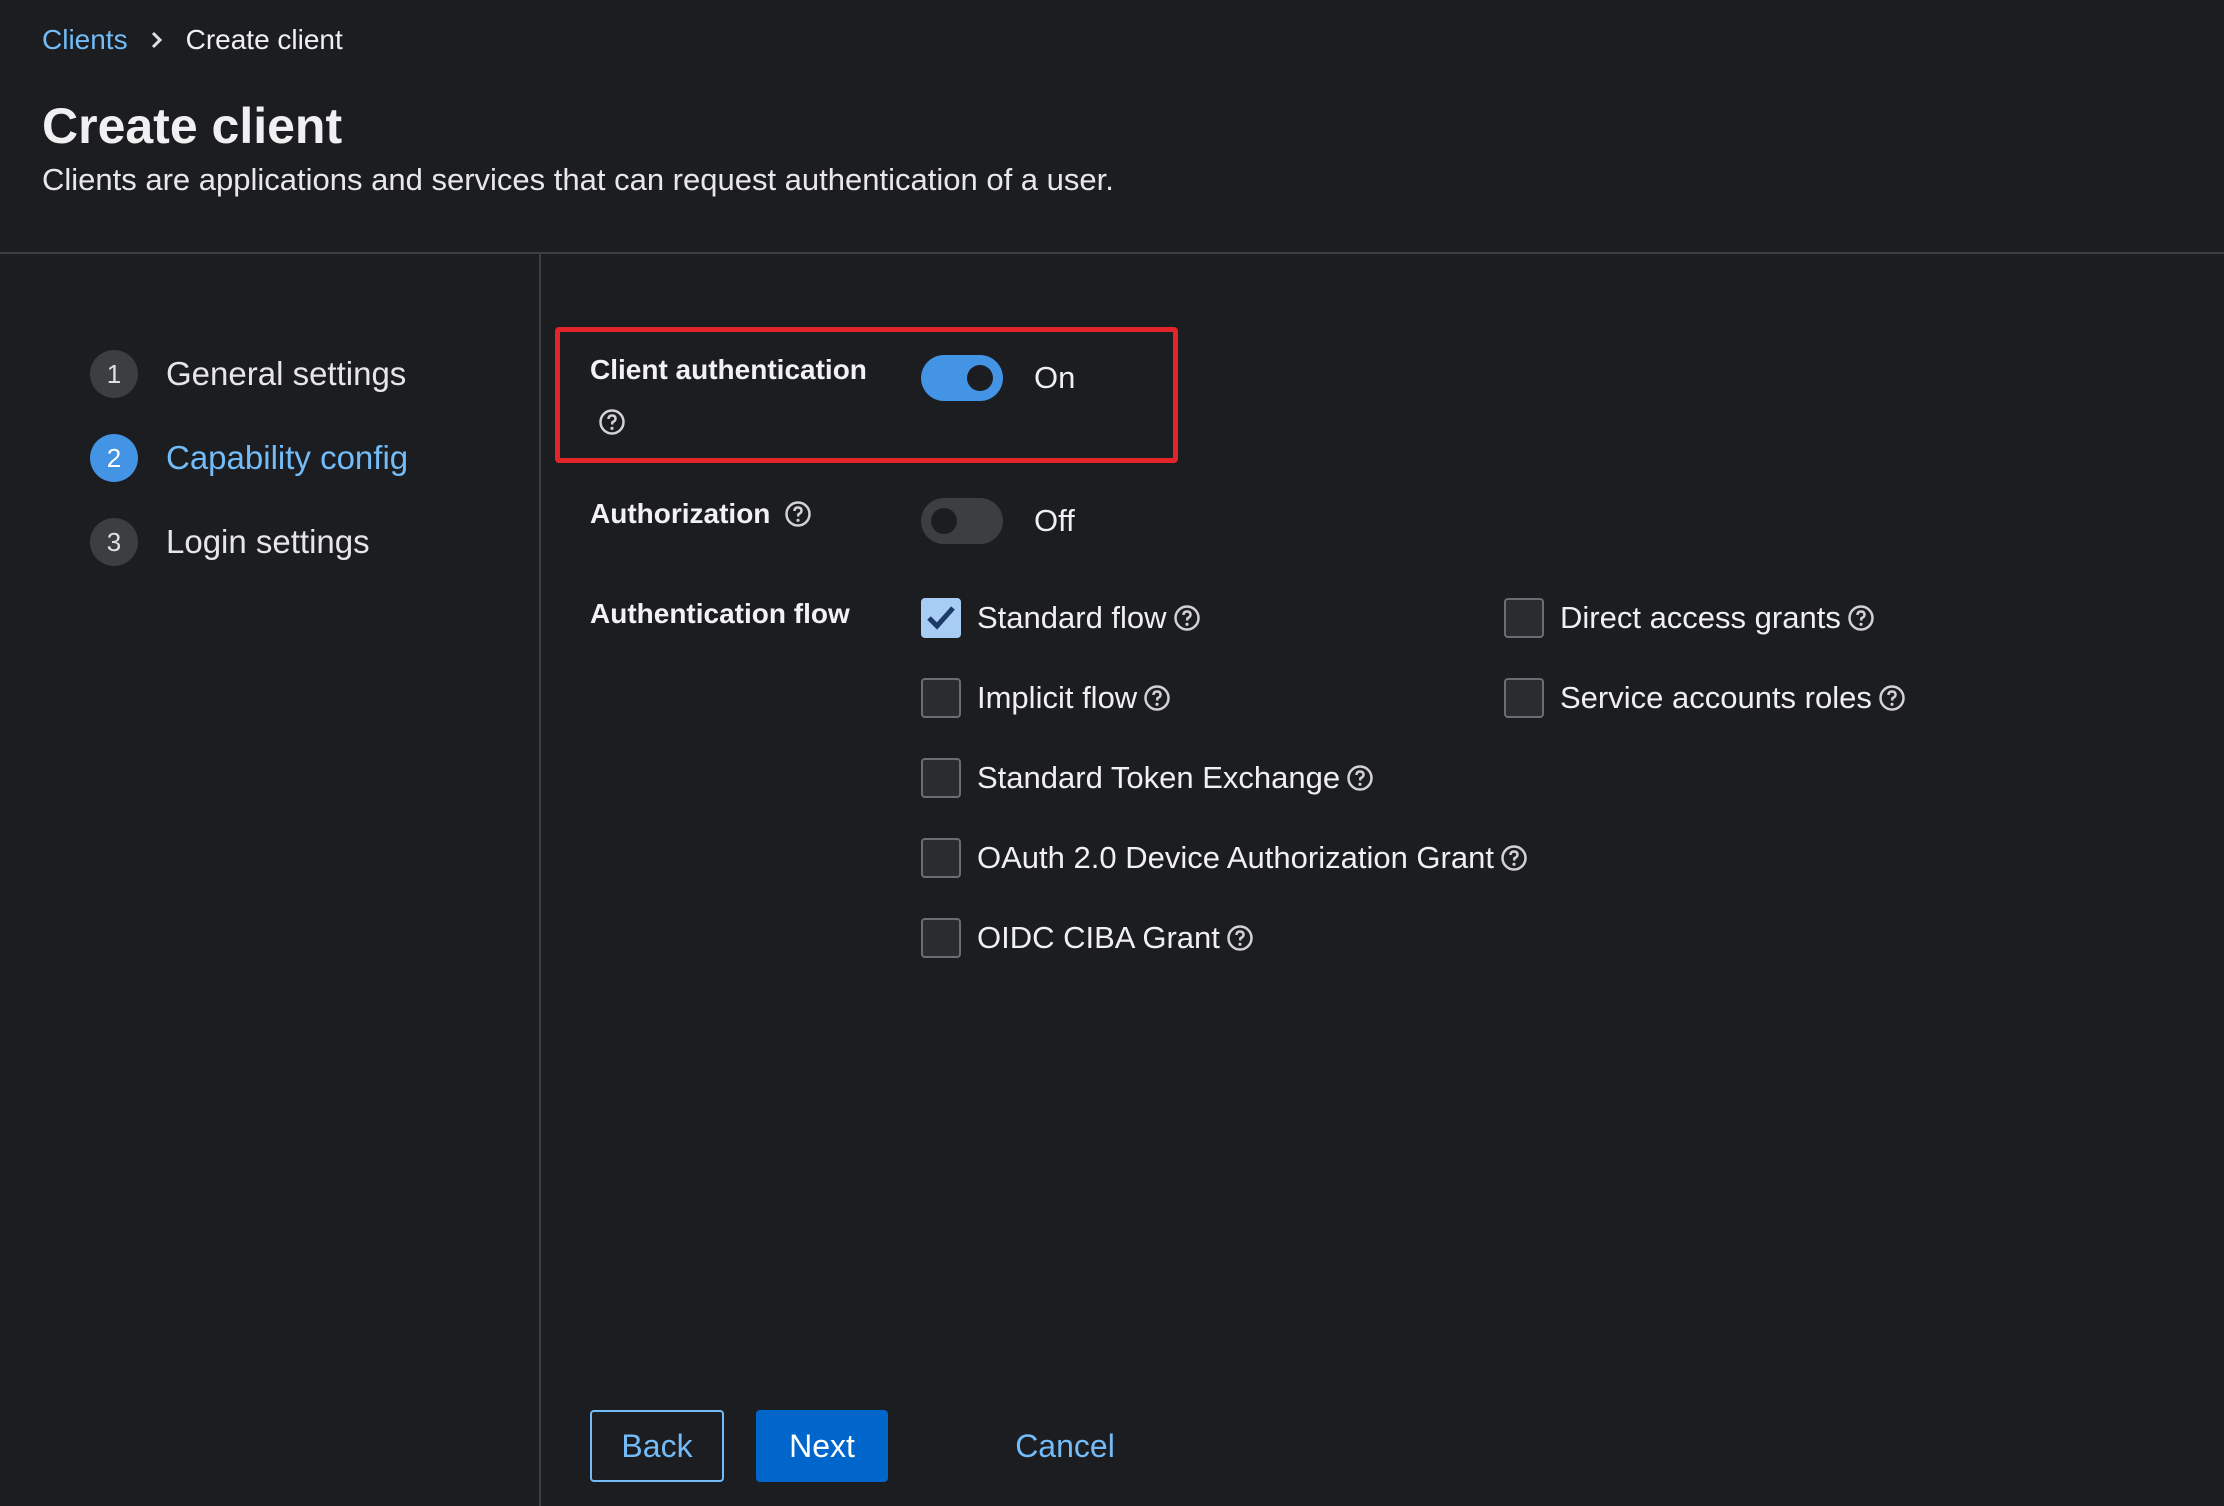  I want to click on back-button: Back, so click(657, 1446).